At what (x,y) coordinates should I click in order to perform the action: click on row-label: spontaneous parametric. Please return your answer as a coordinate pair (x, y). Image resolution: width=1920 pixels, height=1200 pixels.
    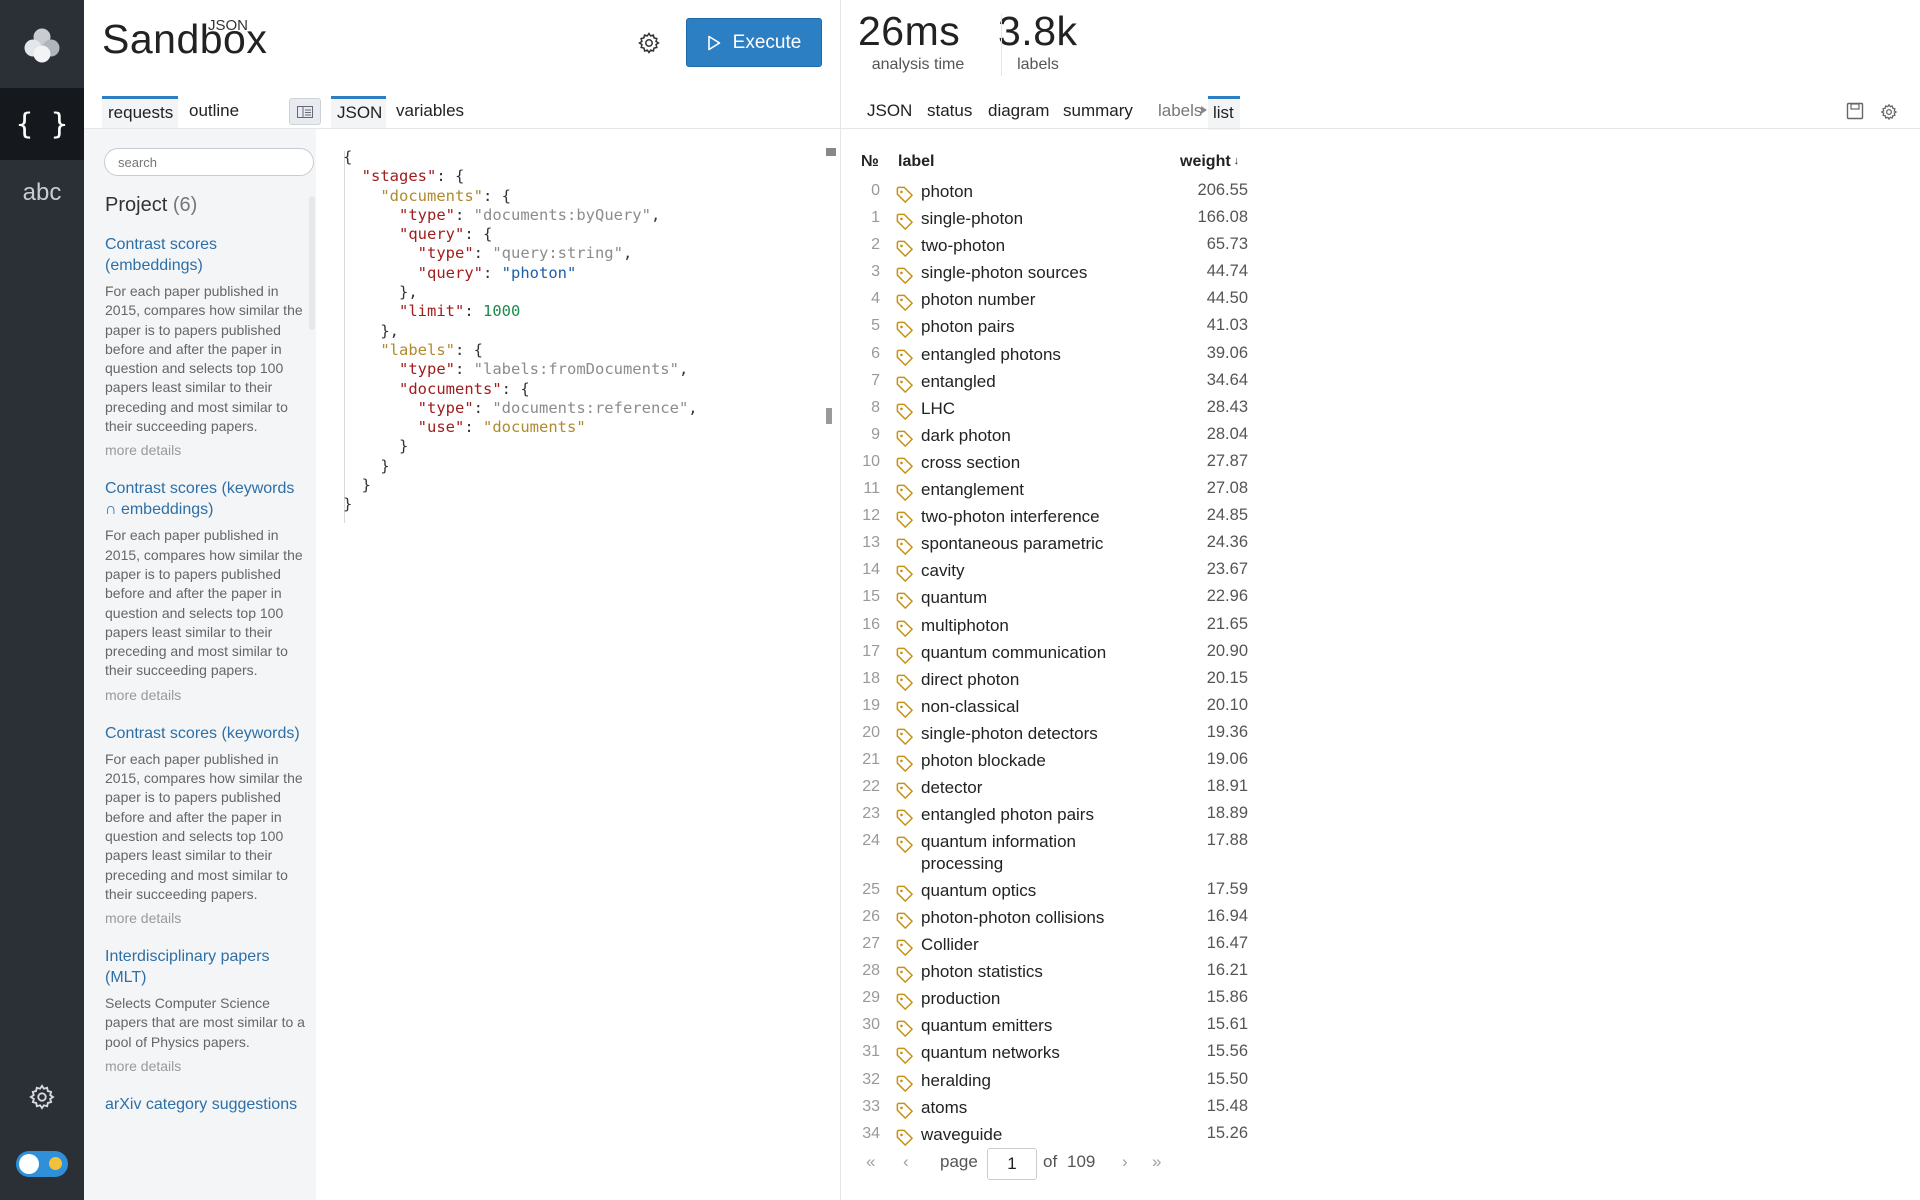
    Looking at the image, I should click on (1031, 544).